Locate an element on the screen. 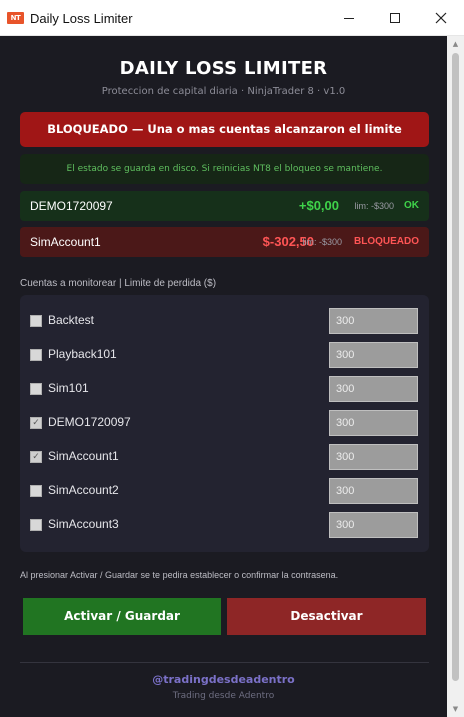 This screenshot has width=464, height=717. title-bar: NT Daily Loss Limiter is located at coordinates (232, 18).